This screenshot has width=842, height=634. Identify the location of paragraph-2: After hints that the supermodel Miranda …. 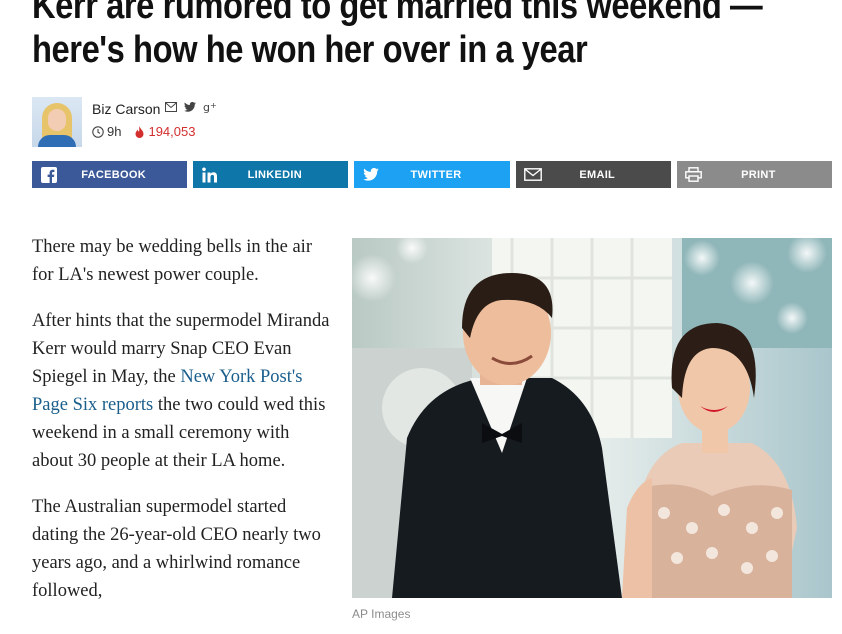
(182, 391).